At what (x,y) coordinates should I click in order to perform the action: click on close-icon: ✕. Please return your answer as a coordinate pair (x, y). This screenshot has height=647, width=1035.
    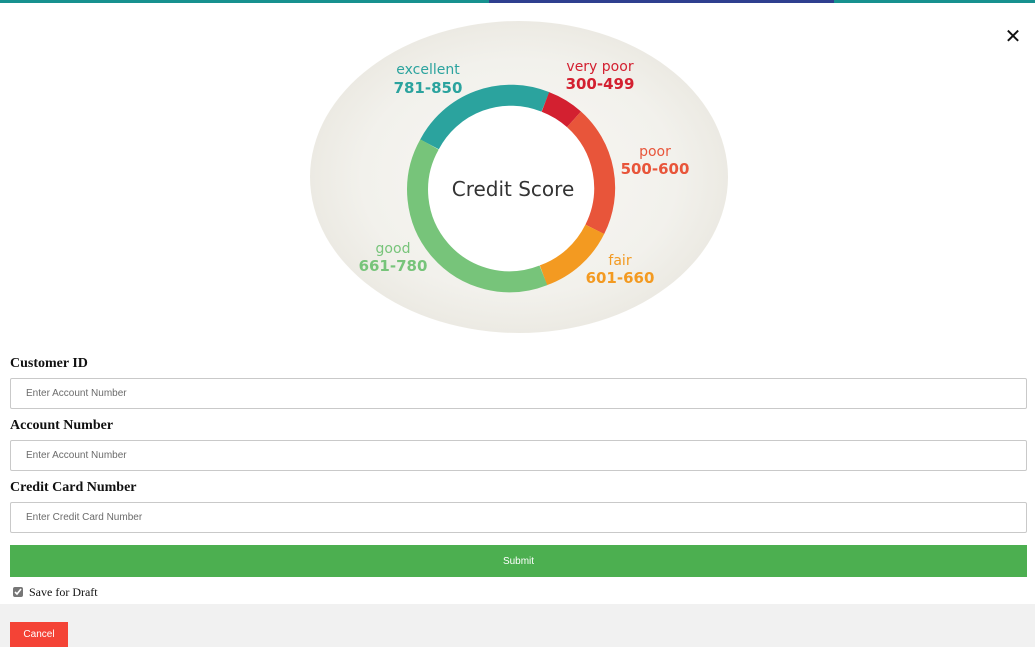
    Looking at the image, I should click on (1013, 36).